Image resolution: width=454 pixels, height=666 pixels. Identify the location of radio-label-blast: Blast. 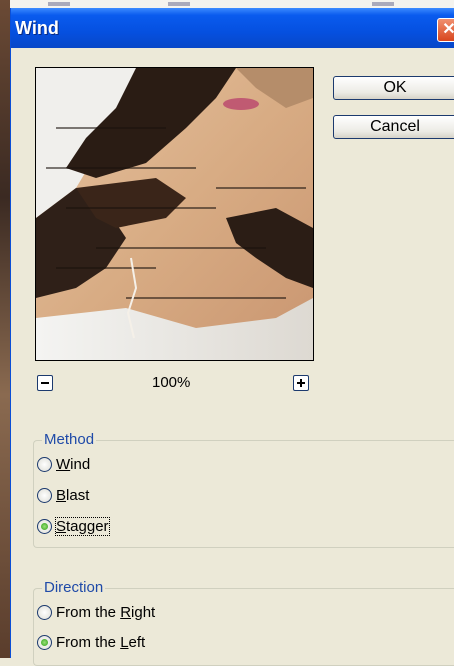
(73, 495).